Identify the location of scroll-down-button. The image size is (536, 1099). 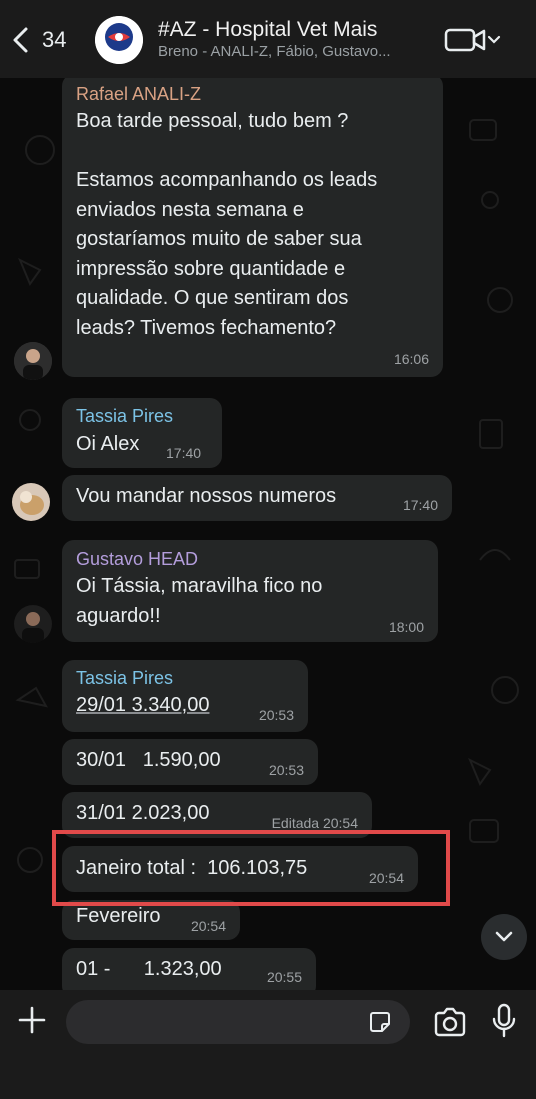
(504, 937).